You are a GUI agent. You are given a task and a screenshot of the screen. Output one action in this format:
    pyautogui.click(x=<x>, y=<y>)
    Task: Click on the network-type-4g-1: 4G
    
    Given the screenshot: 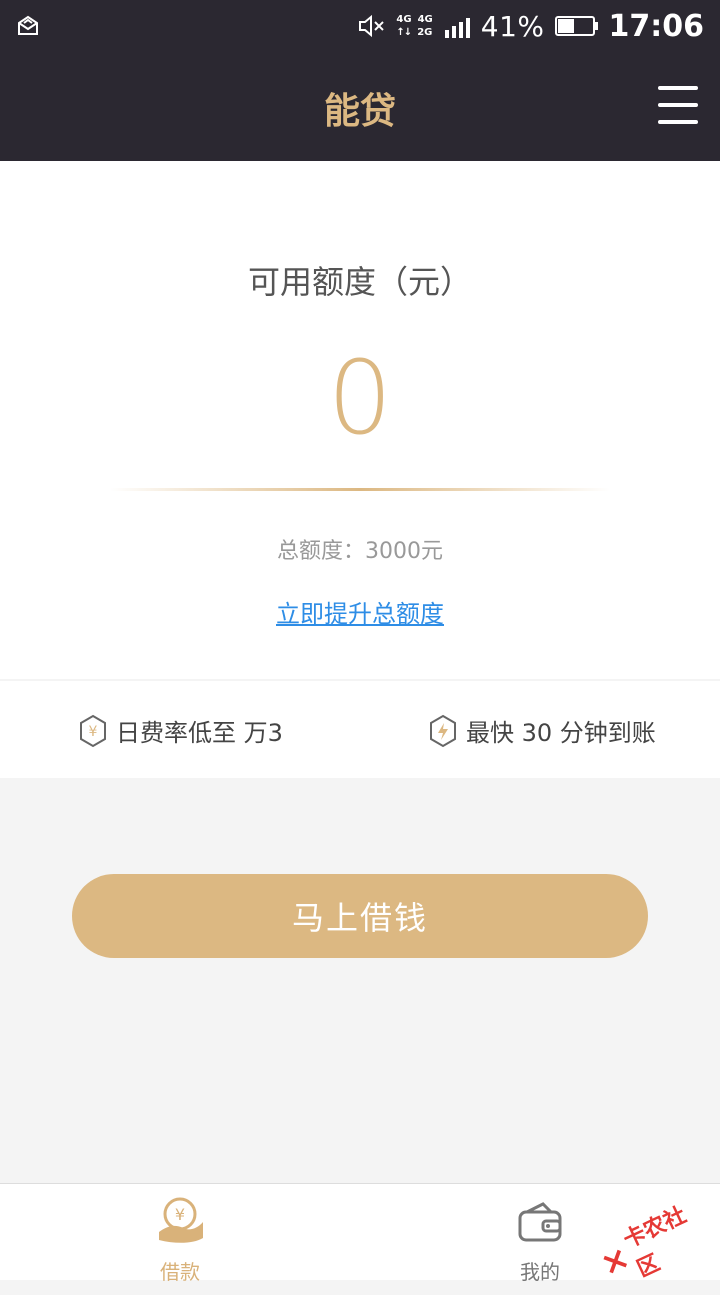 What is the action you would take?
    pyautogui.click(x=404, y=19)
    